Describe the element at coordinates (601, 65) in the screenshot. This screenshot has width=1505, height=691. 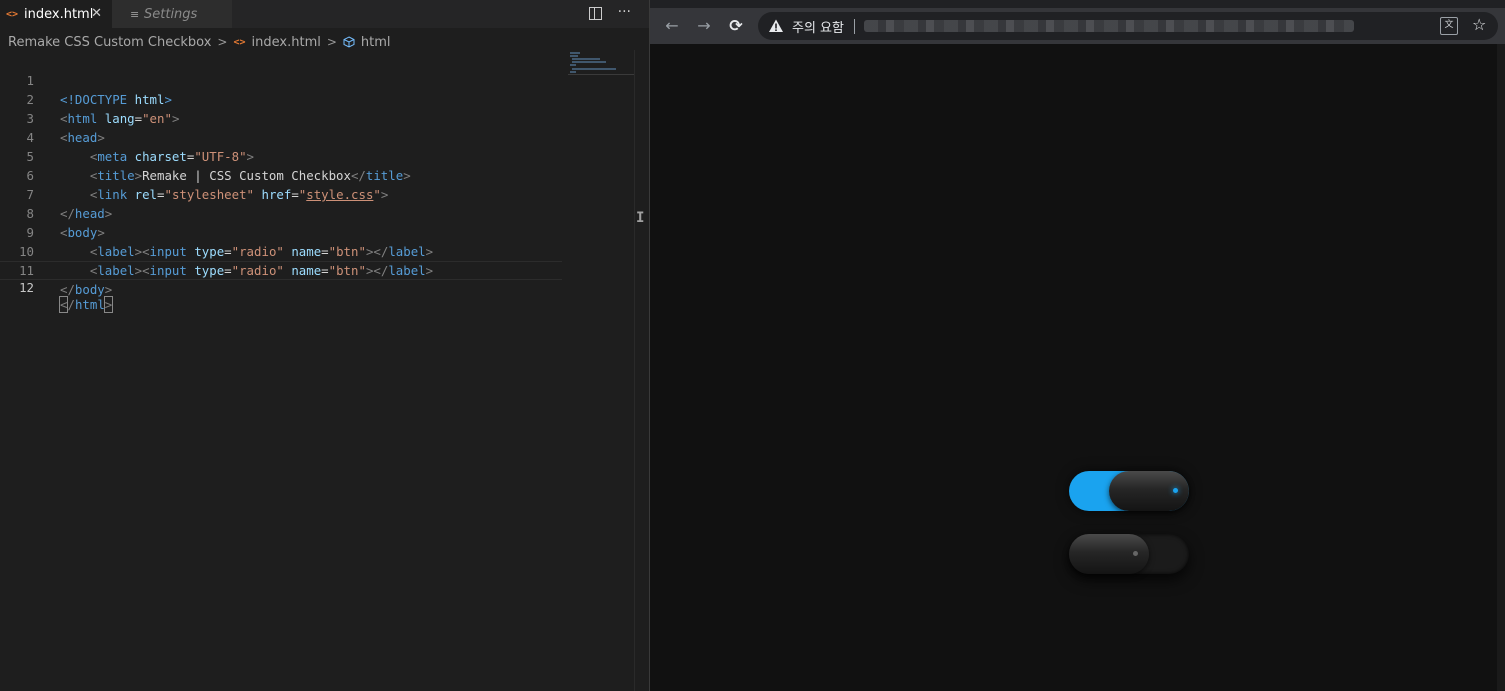
I see `minimap` at that location.